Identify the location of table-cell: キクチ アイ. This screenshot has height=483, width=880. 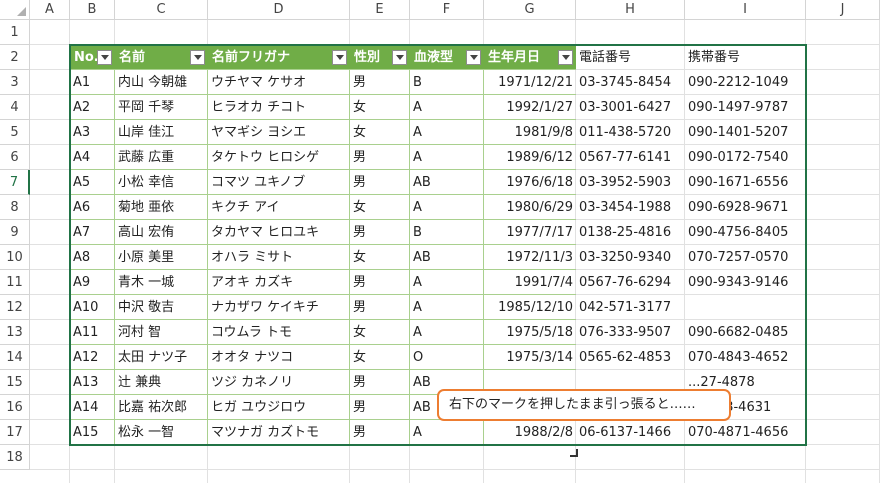
(279, 207).